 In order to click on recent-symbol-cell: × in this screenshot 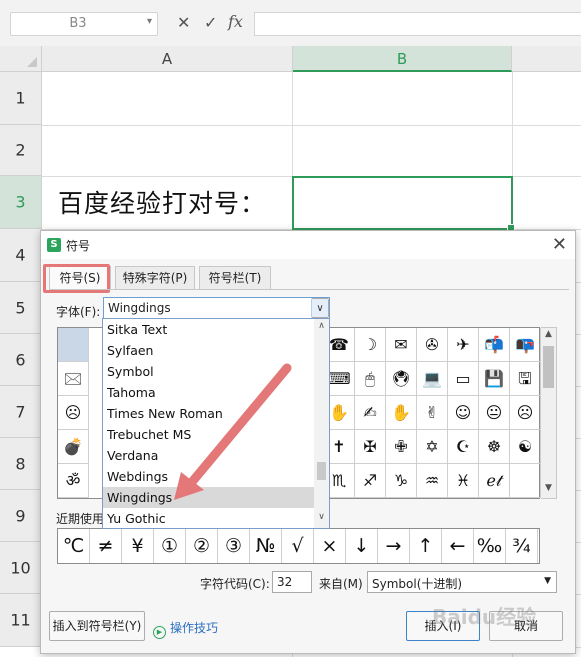, I will do `click(330, 546)`.